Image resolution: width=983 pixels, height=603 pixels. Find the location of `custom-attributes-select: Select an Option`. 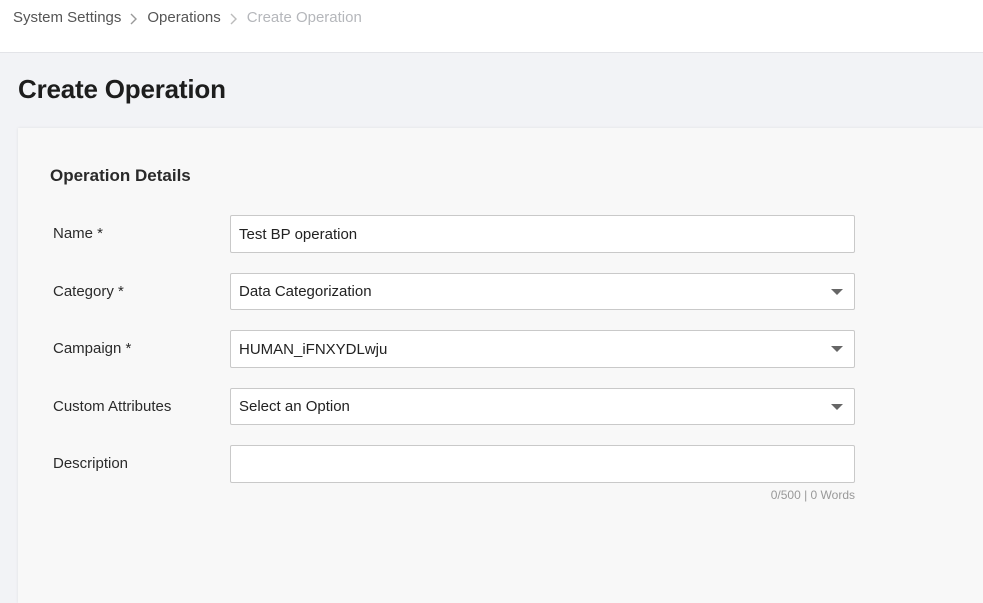

custom-attributes-select: Select an Option is located at coordinates (542, 406).